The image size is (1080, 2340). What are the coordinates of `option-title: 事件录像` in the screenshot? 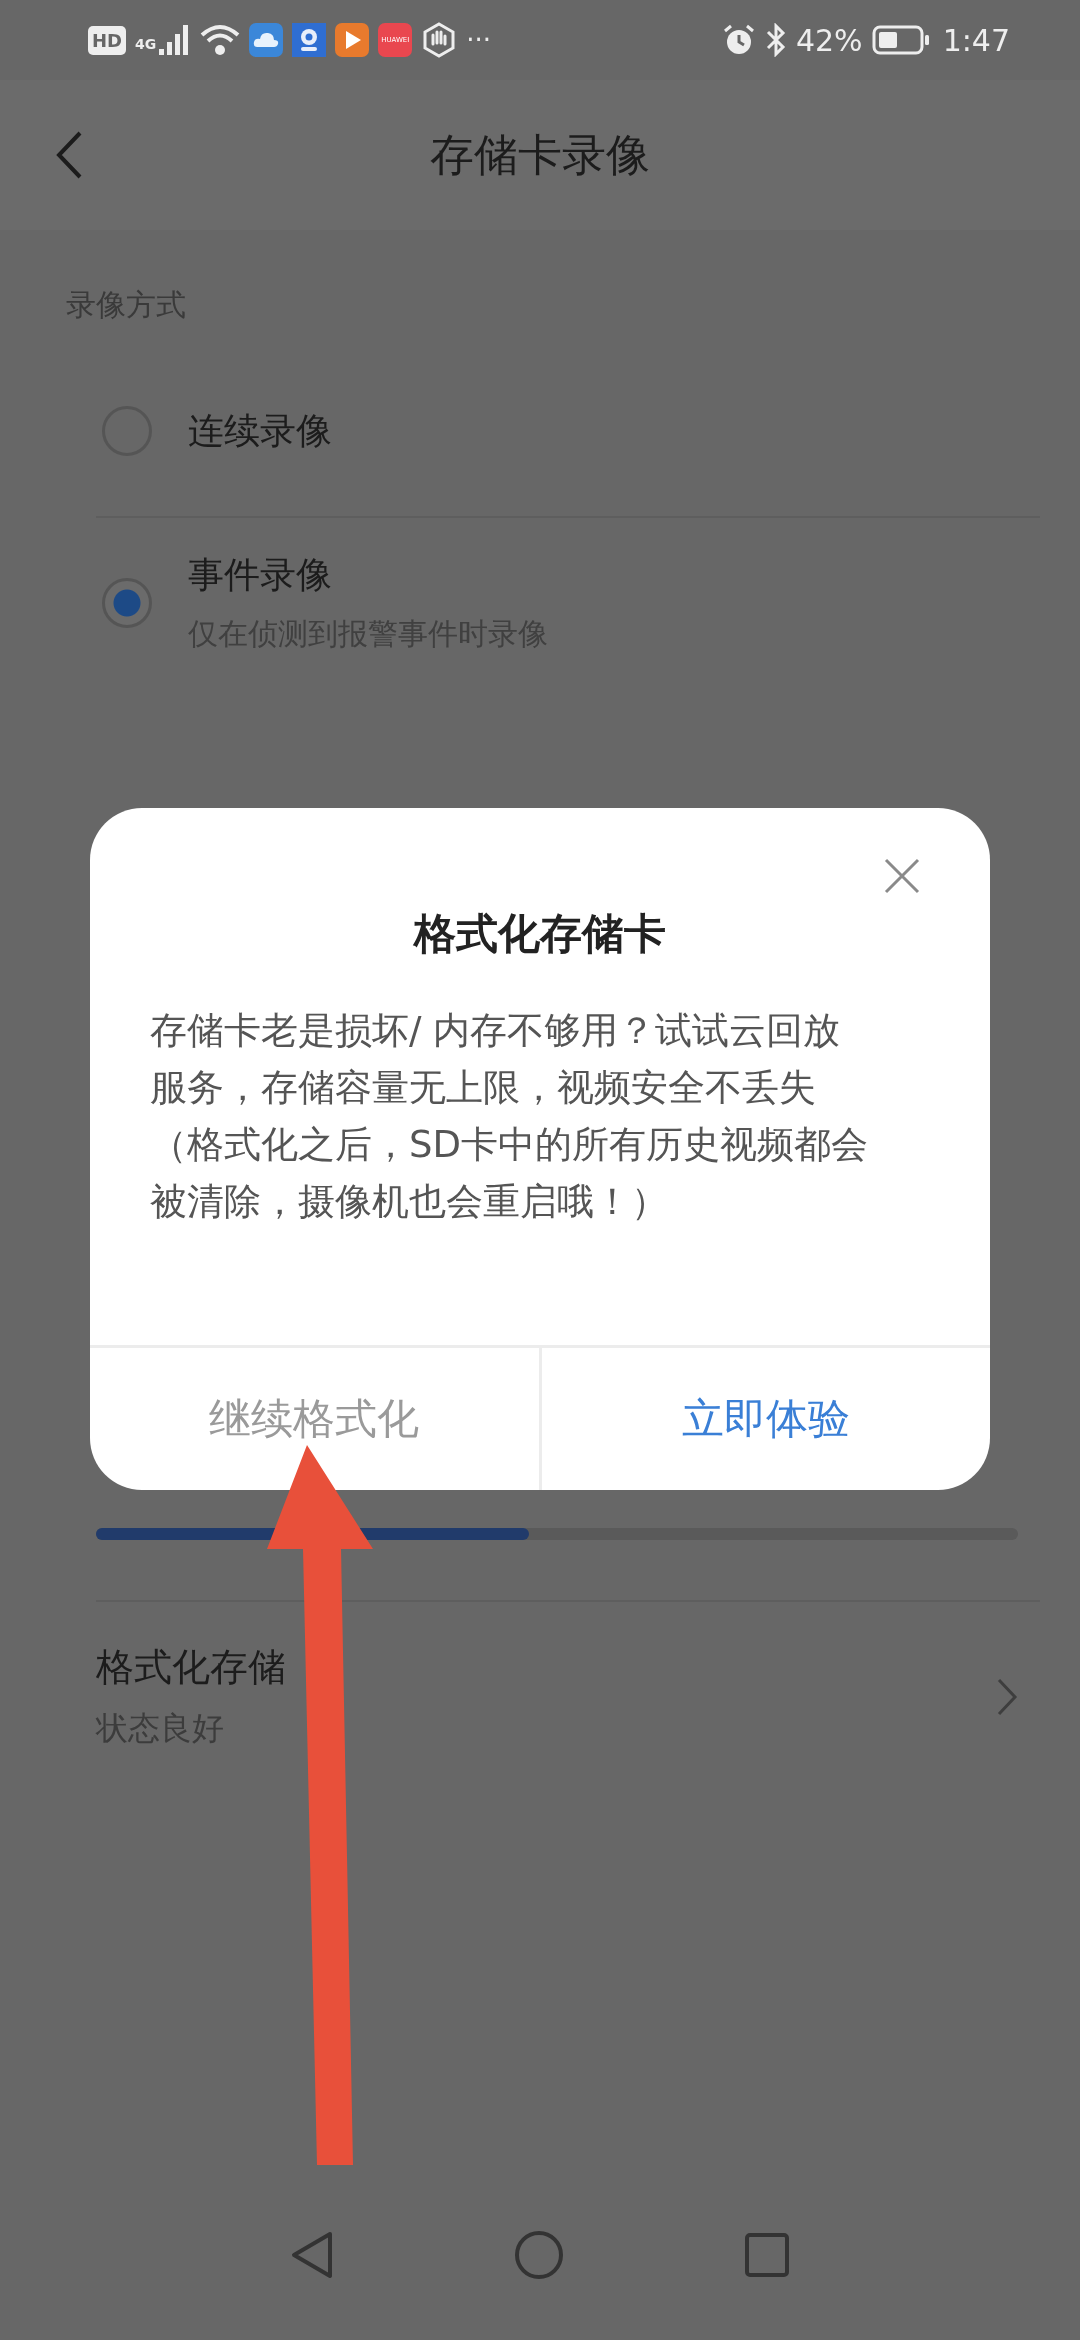 It's located at (260, 575).